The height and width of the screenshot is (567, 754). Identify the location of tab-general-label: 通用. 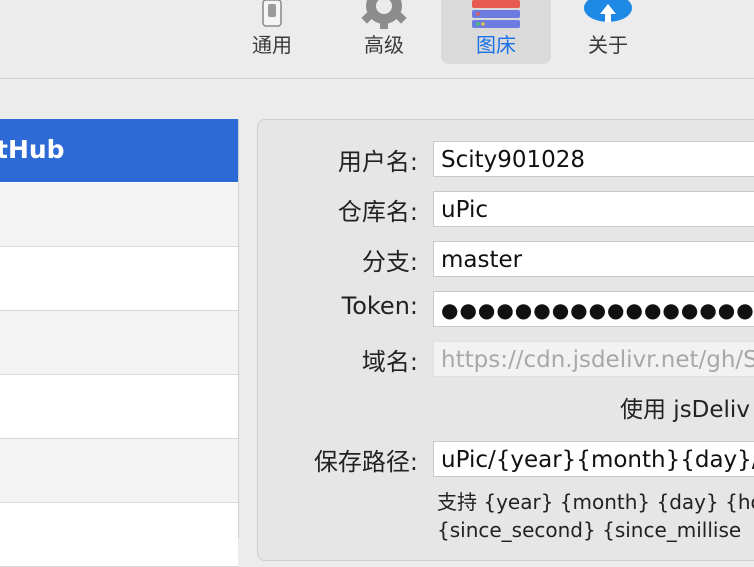
(272, 45).